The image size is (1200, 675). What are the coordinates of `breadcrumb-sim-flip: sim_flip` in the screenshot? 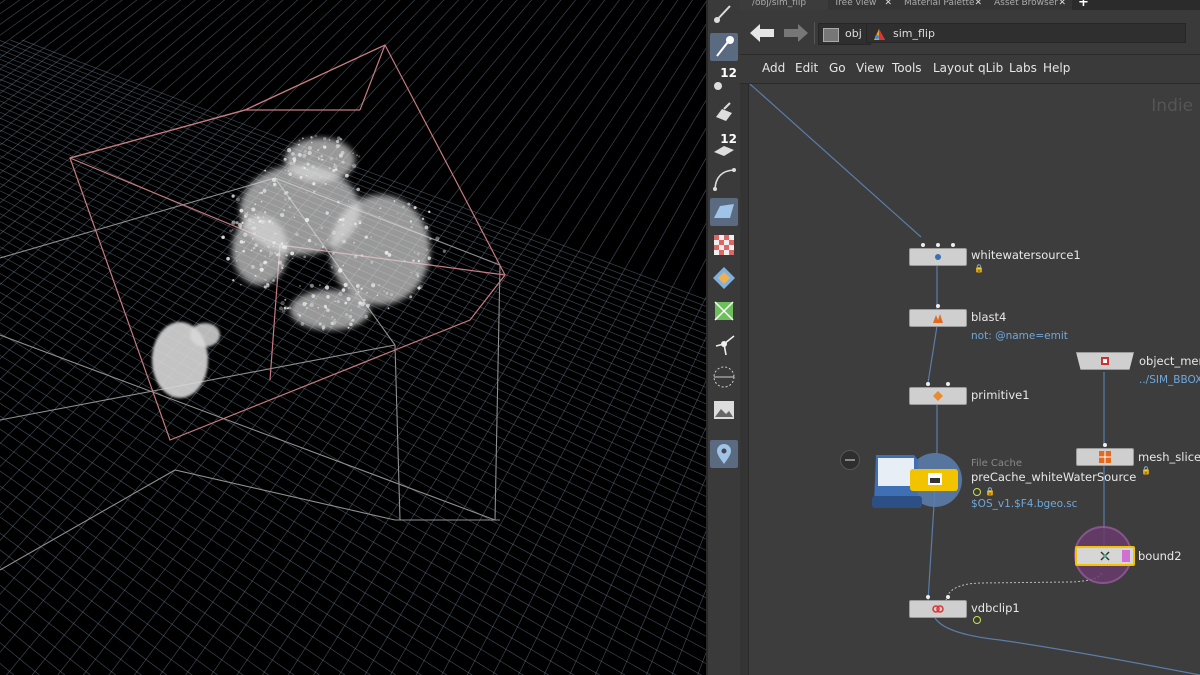 It's located at (1026, 33).